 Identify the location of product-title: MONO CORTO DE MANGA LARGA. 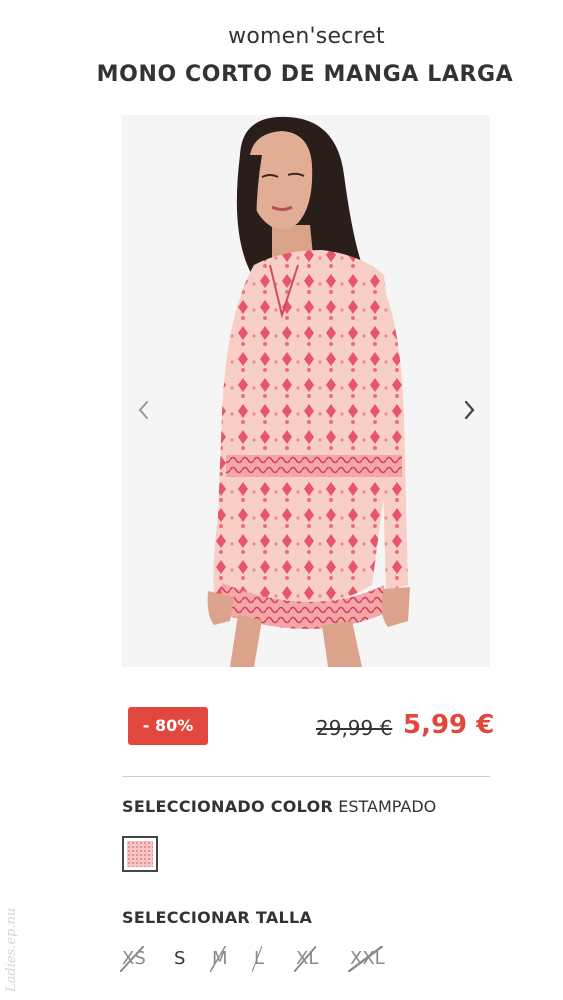
(305, 74).